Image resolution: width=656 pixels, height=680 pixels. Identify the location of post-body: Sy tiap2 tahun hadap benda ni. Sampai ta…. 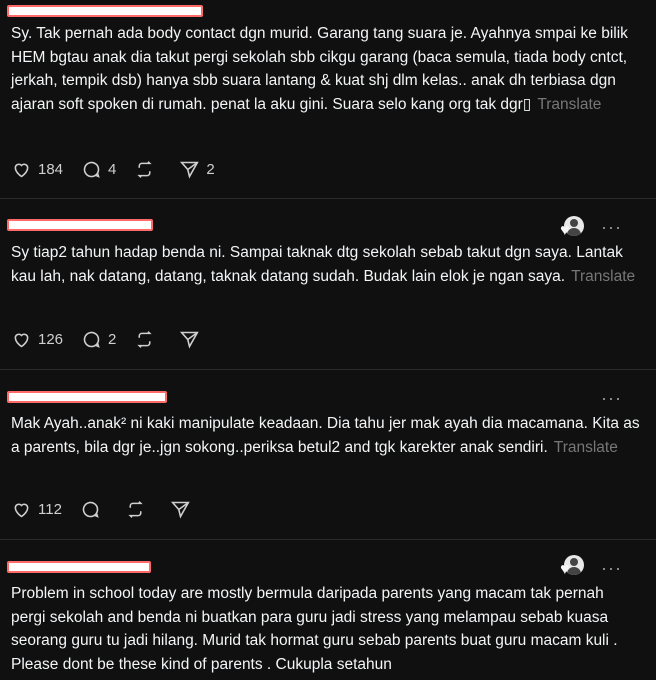
(317, 264).